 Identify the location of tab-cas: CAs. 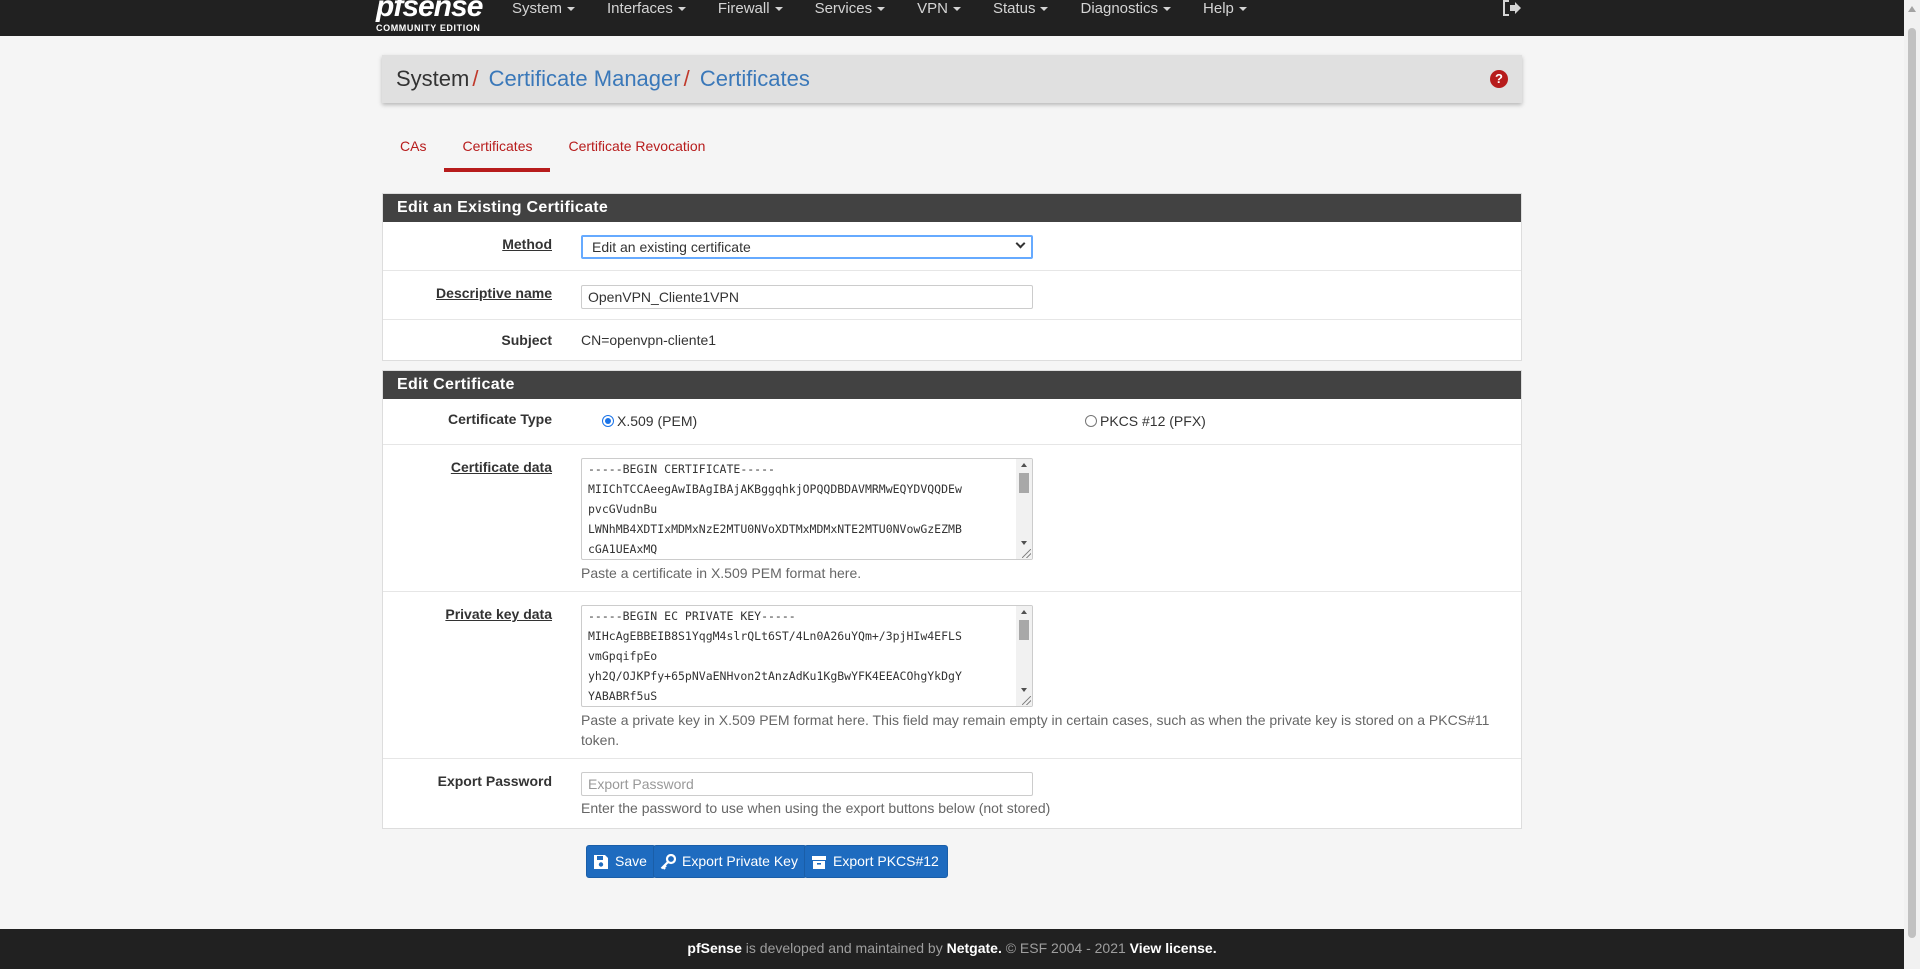
(413, 151).